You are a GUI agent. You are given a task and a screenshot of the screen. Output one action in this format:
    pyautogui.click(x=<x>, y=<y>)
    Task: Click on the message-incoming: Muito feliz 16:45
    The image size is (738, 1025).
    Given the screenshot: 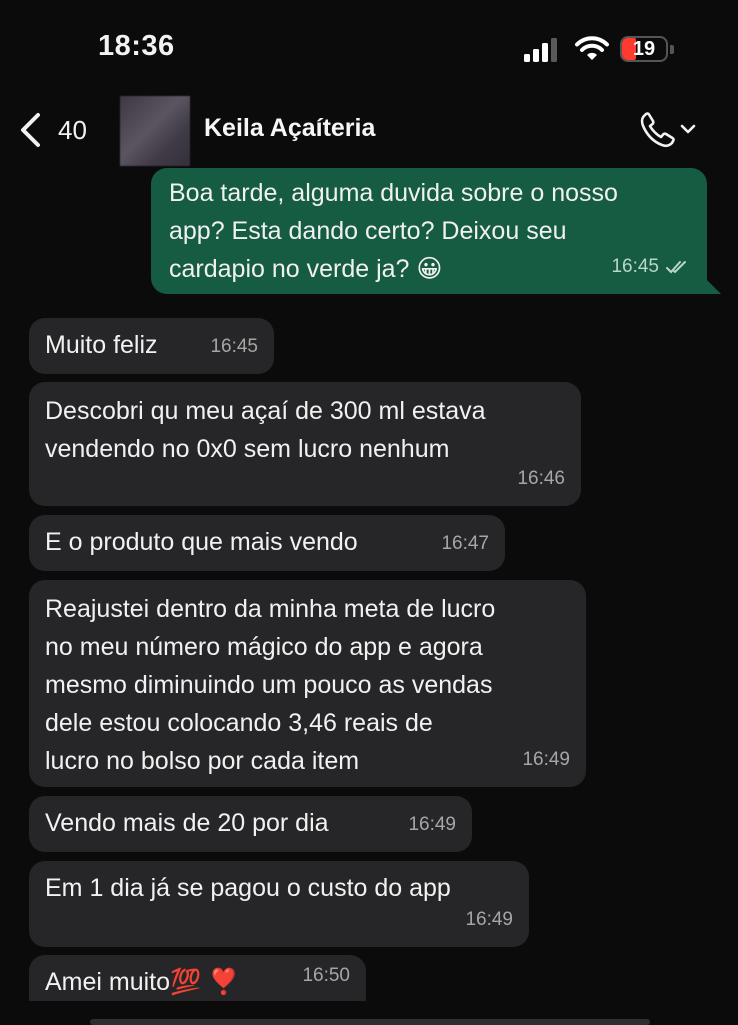 What is the action you would take?
    pyautogui.click(x=151, y=346)
    